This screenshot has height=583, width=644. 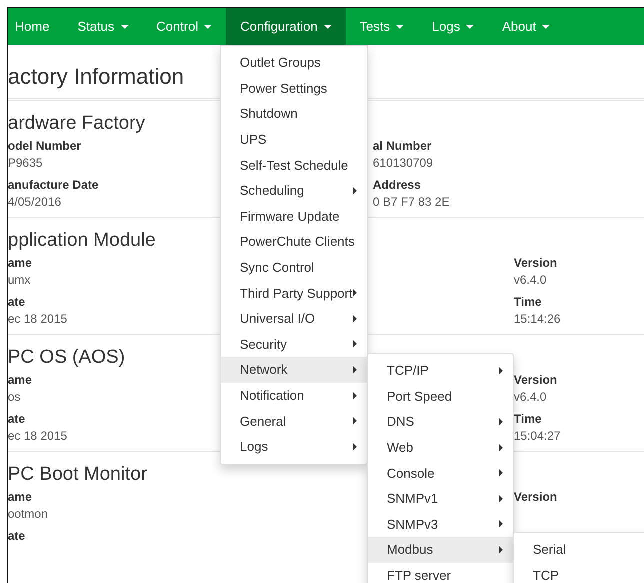 I want to click on menu-item: Notification, so click(x=294, y=395).